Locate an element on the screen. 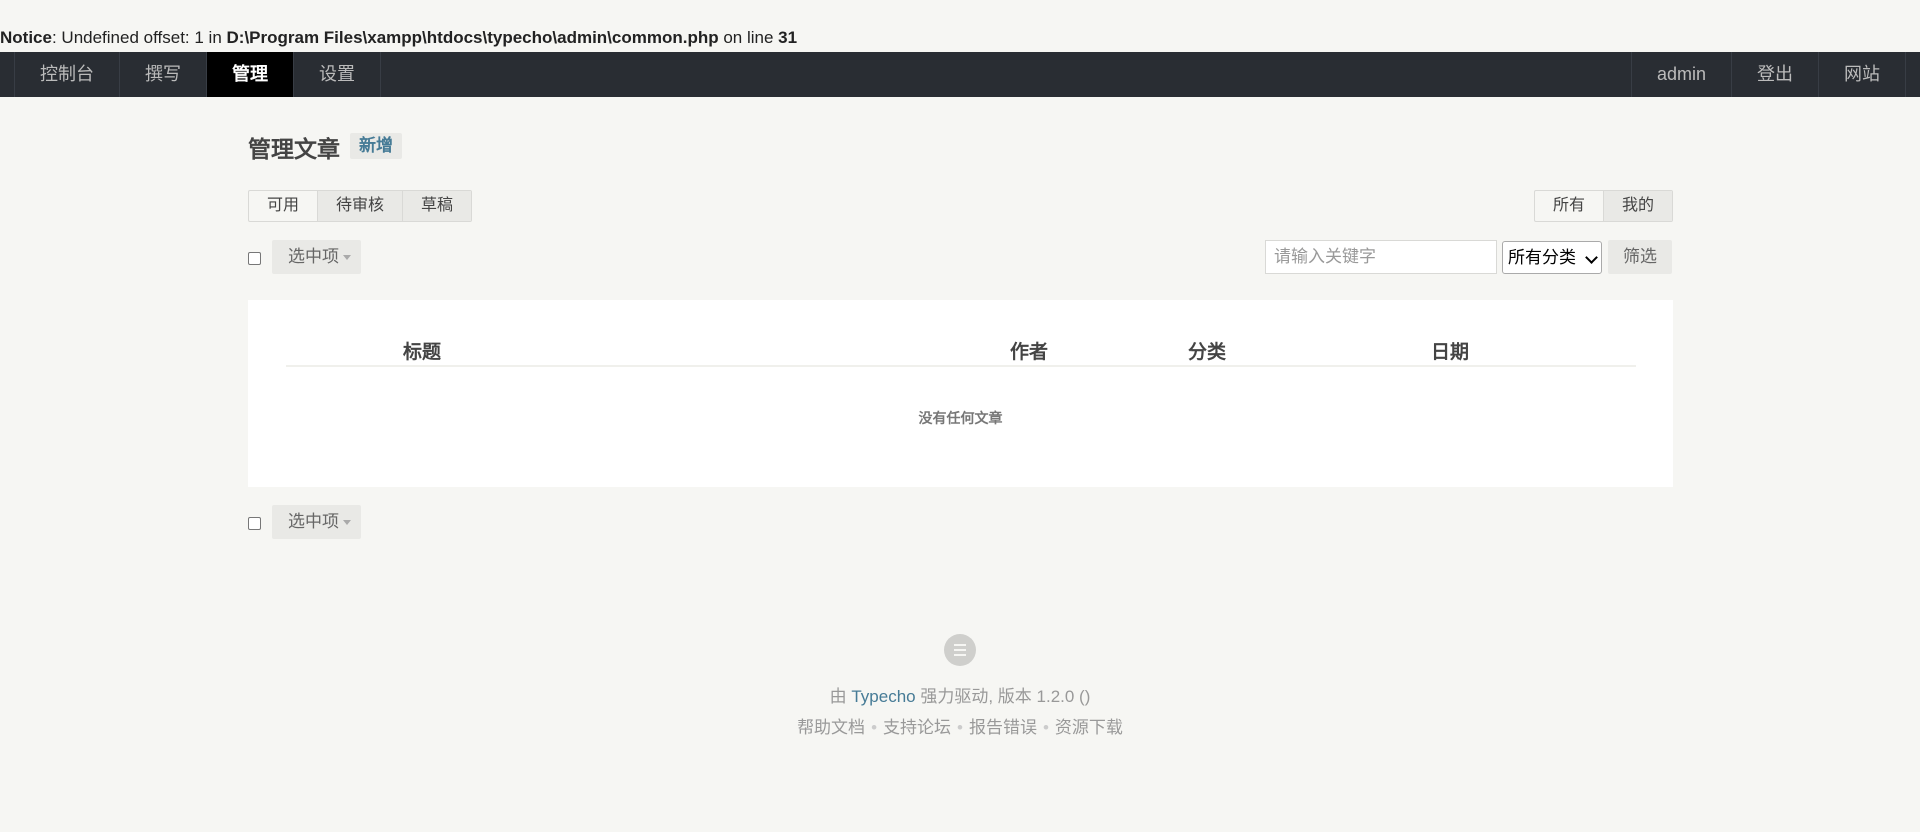  typecho-link: Typecho is located at coordinates (883, 696).